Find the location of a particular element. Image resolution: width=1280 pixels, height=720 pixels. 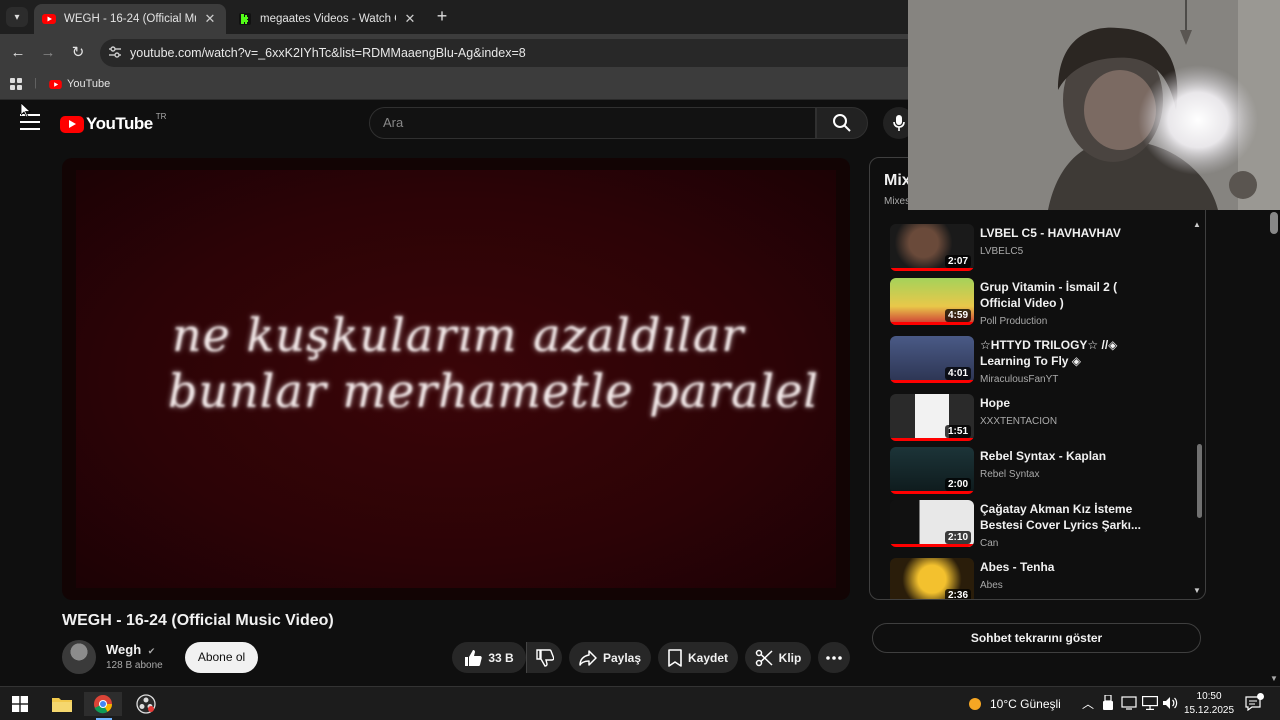

dislike-button is located at coordinates (544, 657).